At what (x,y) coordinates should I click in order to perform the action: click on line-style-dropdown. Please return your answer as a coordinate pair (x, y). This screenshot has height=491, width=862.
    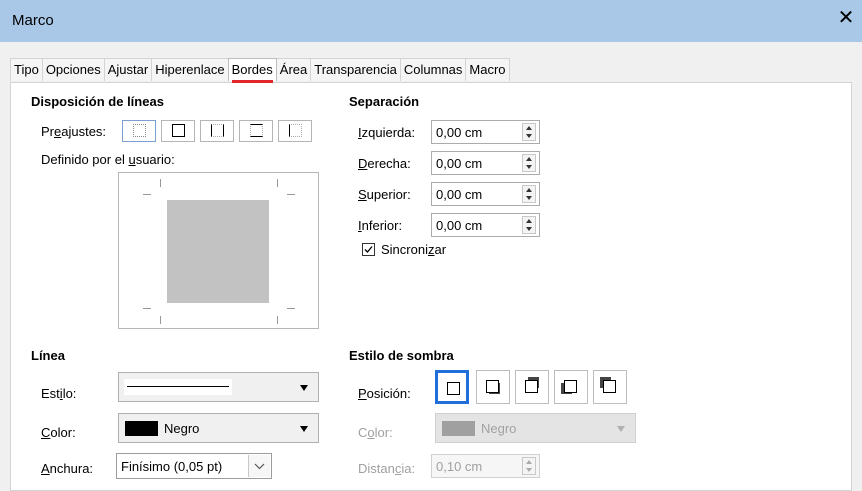
    Looking at the image, I should click on (218, 387).